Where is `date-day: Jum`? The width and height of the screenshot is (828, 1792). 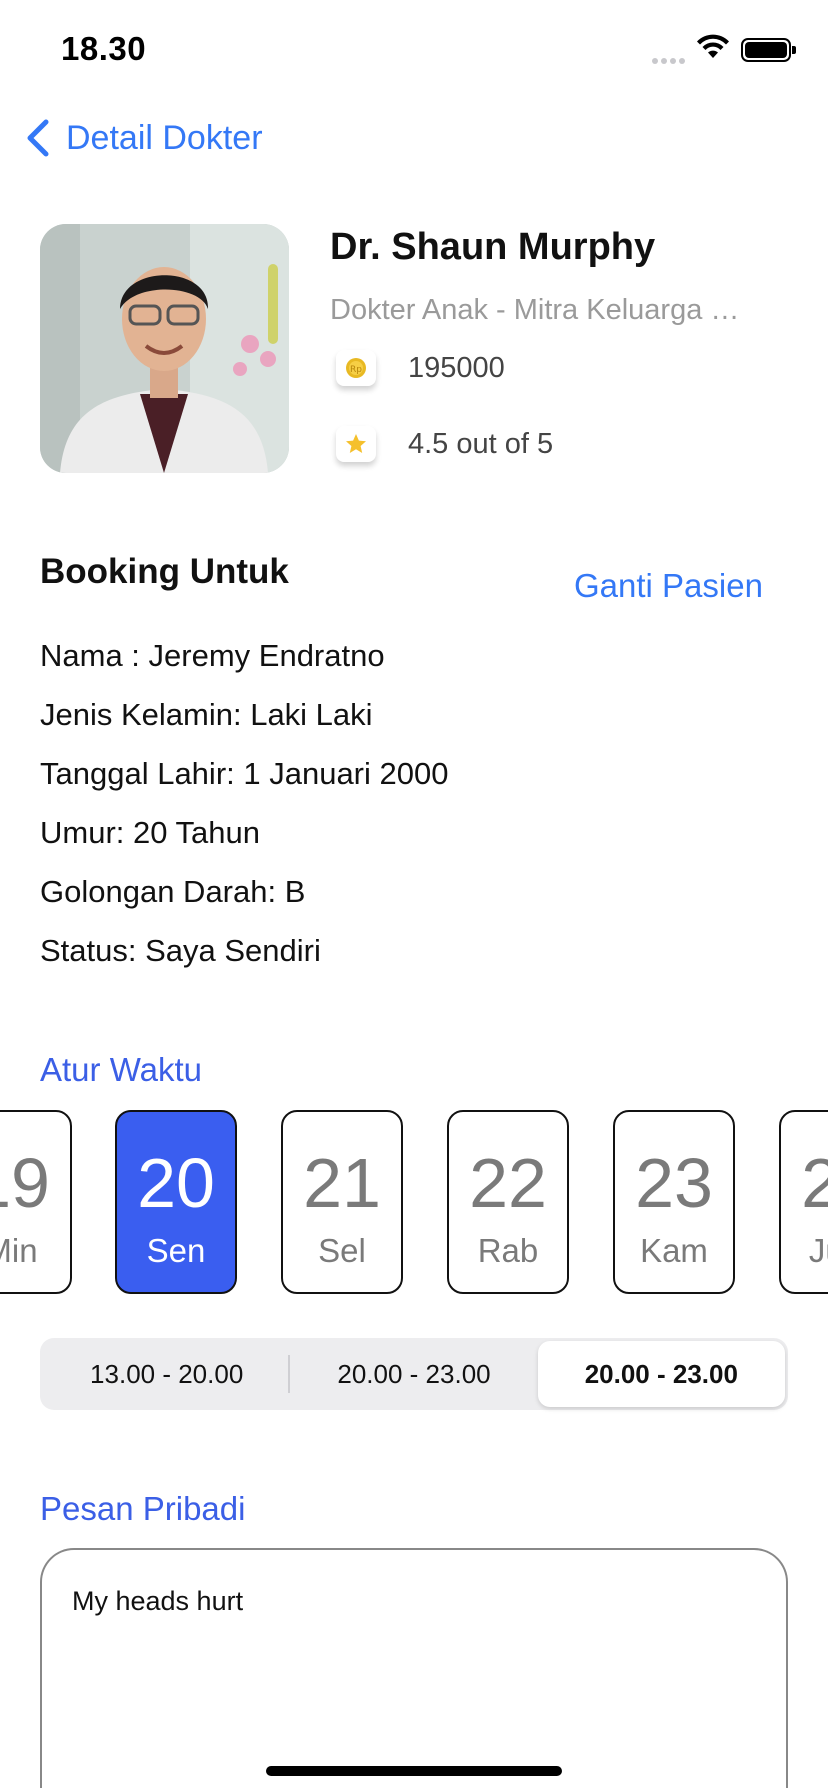 date-day: Jum is located at coordinates (818, 1250).